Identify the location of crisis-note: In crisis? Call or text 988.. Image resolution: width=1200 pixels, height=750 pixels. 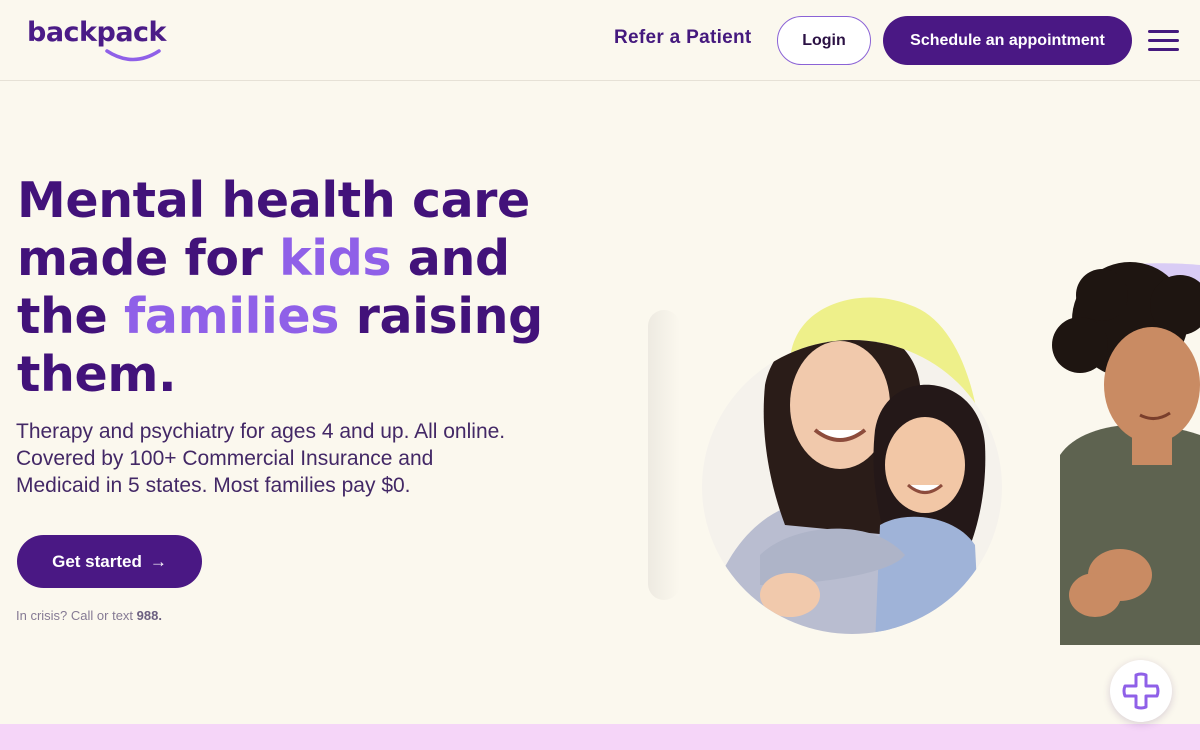
(89, 615).